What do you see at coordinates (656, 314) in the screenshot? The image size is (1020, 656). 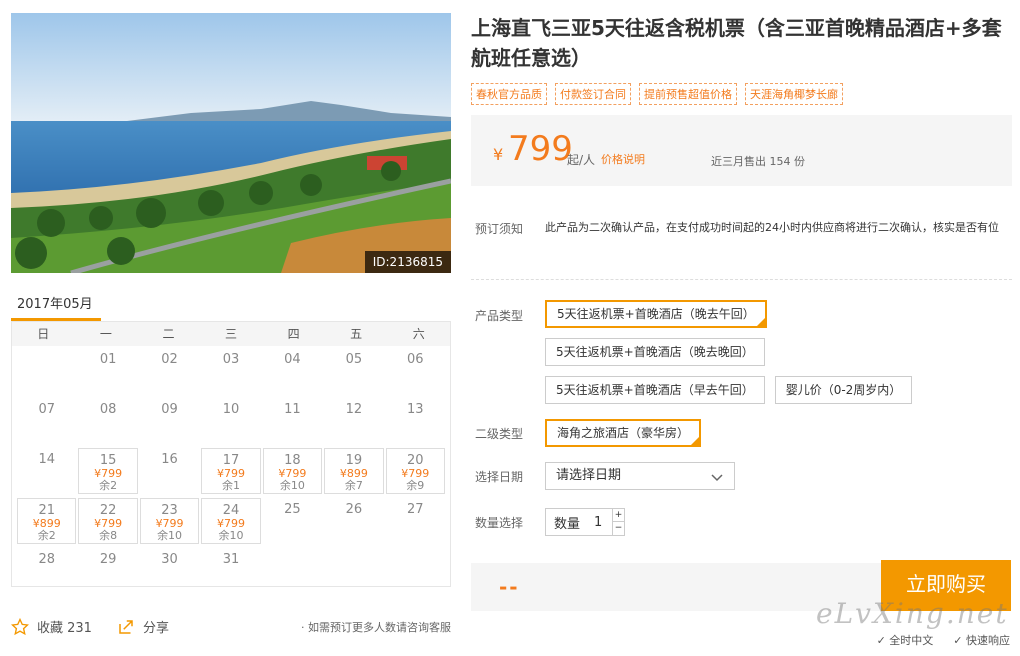 I see `type-option: 5天往返机票+首晚酒店（晚去午回）` at bounding box center [656, 314].